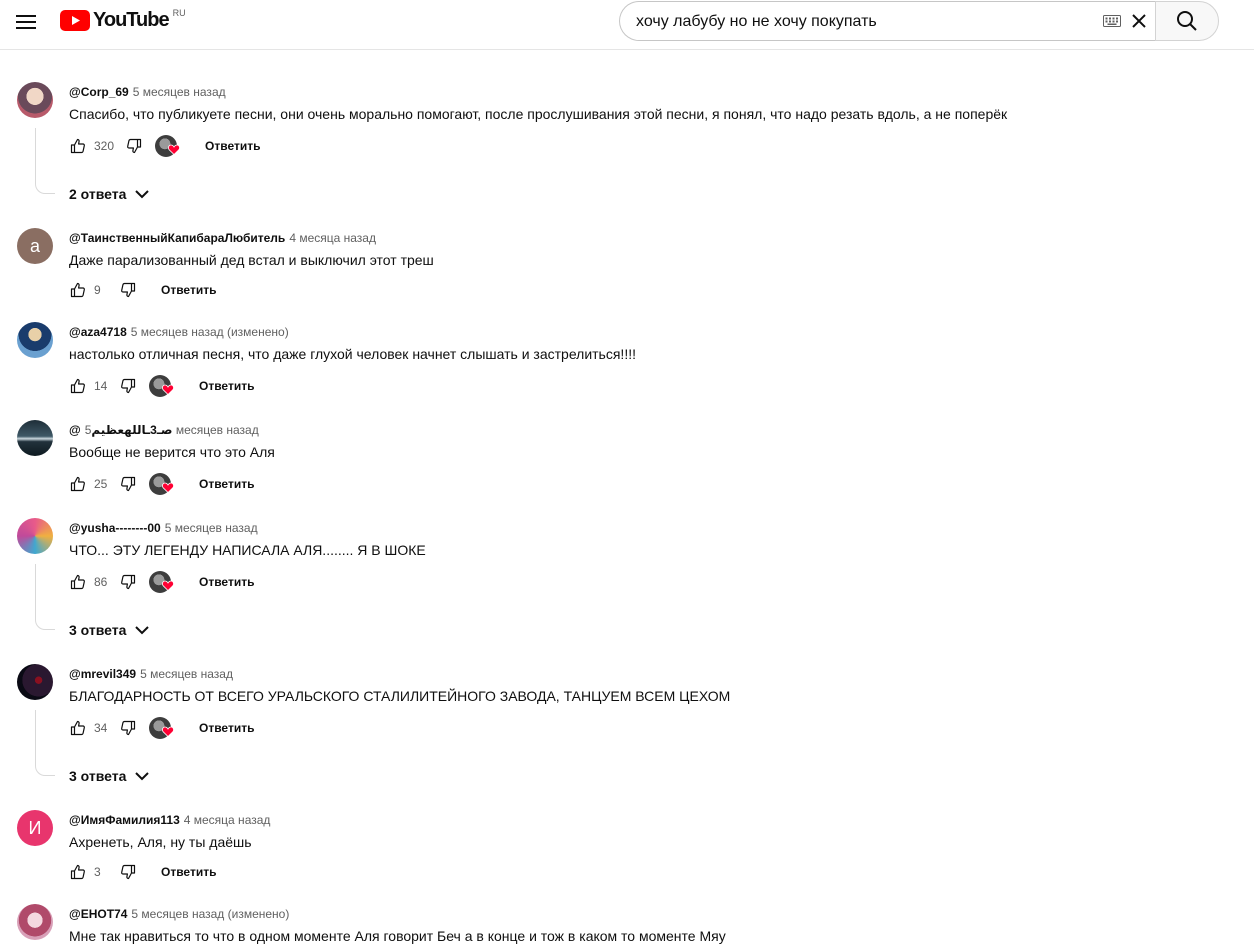 This screenshot has height=952, width=1254. I want to click on comment-actions: 86 Ответить, so click(161, 582).